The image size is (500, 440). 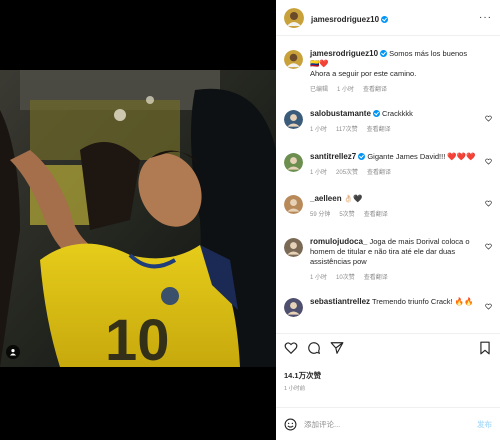 I want to click on comment-meta: 1 小时 117次赞 查看翻译, so click(x=394, y=128).